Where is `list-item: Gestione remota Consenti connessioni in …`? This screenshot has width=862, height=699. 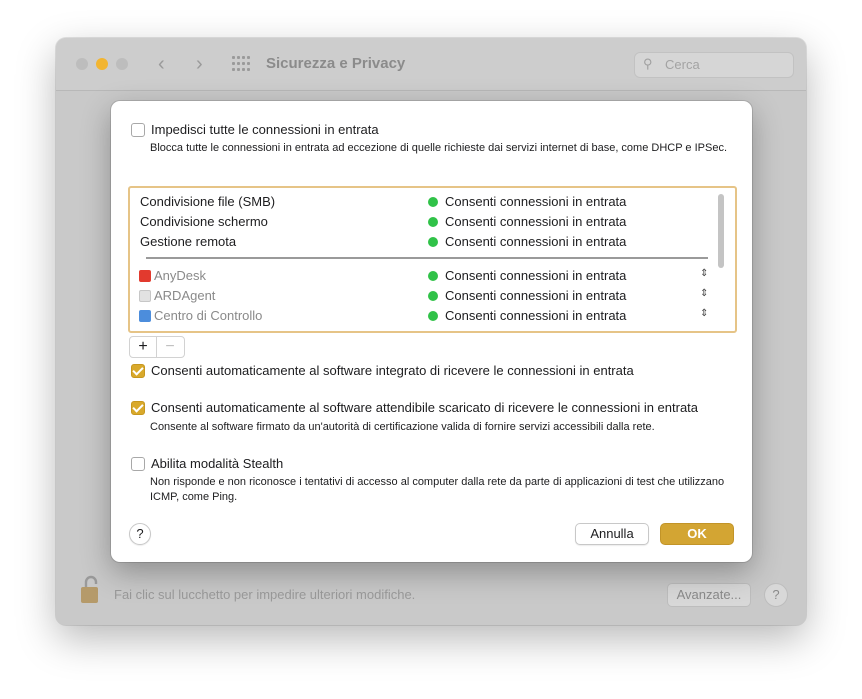
list-item: Gestione remota Consenti connessioni in … is located at coordinates (420, 241).